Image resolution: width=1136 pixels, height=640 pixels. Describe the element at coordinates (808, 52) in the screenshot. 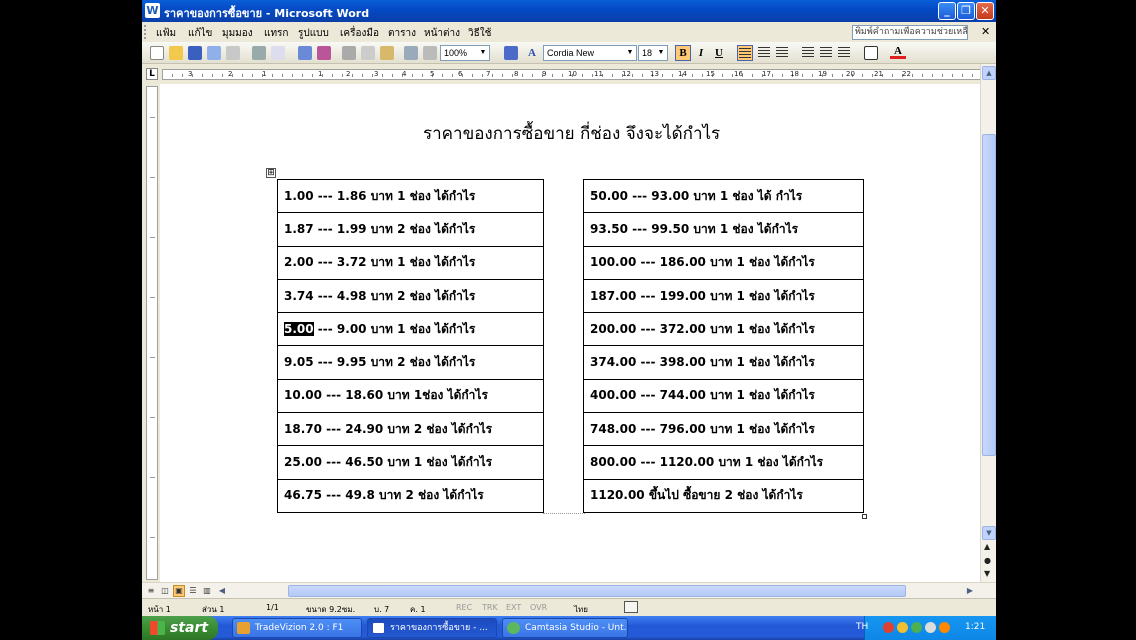

I see `numbering-icon` at that location.